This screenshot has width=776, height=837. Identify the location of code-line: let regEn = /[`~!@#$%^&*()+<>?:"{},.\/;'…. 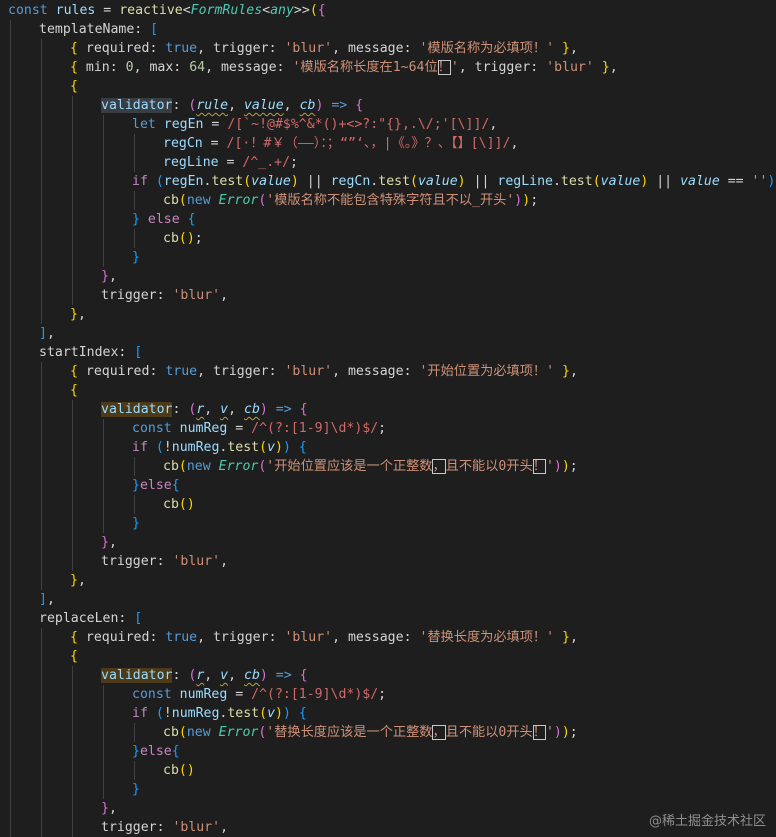
(314, 124).